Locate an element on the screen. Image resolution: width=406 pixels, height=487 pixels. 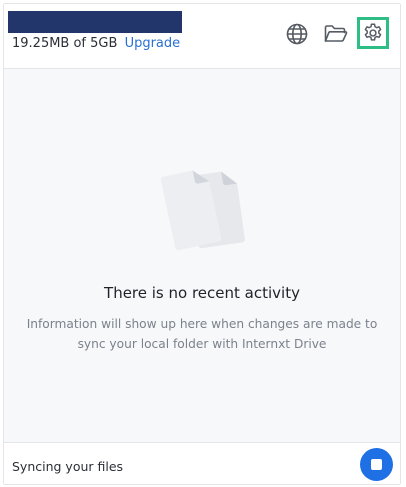
globe-icon is located at coordinates (297, 34).